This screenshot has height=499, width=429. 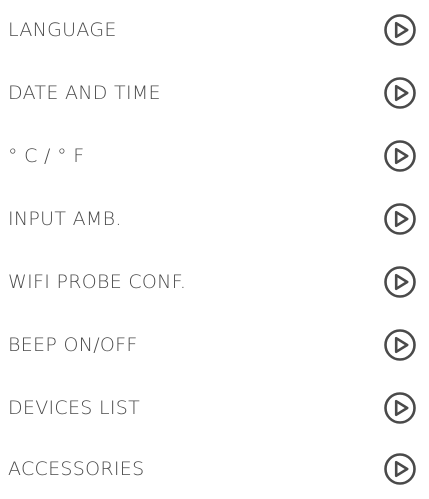 I want to click on menu-item-label: DEVICES LIST, so click(x=74, y=408).